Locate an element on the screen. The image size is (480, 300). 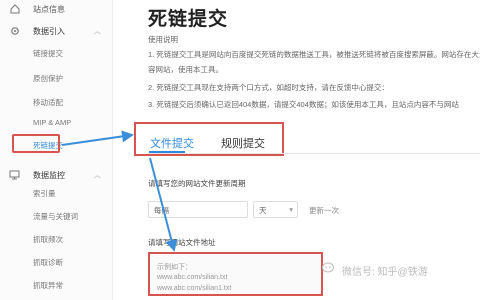
url-section-label: 请填写网站文件地址 is located at coordinates (182, 242).